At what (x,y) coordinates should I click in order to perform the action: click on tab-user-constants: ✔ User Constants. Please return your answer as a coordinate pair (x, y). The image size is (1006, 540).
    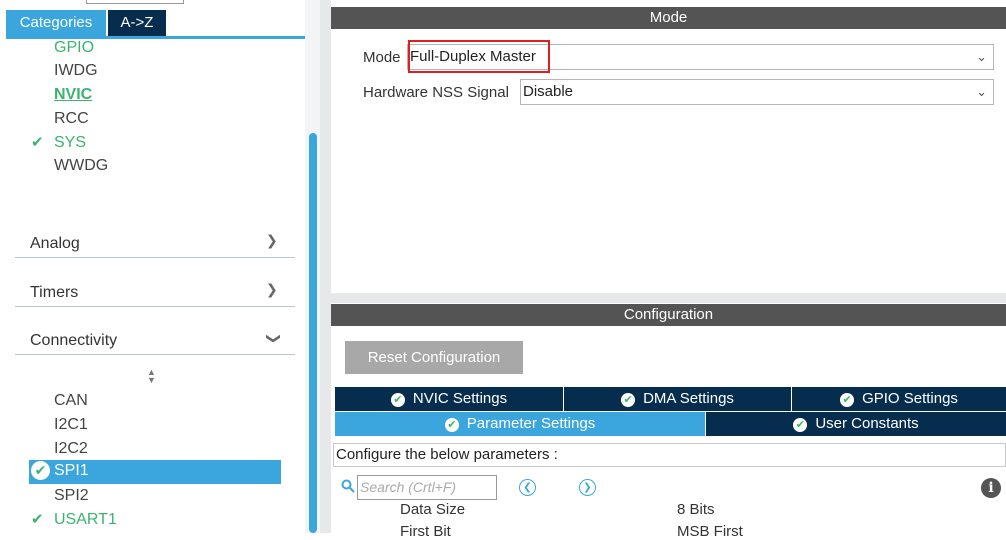
    Looking at the image, I should click on (856, 424).